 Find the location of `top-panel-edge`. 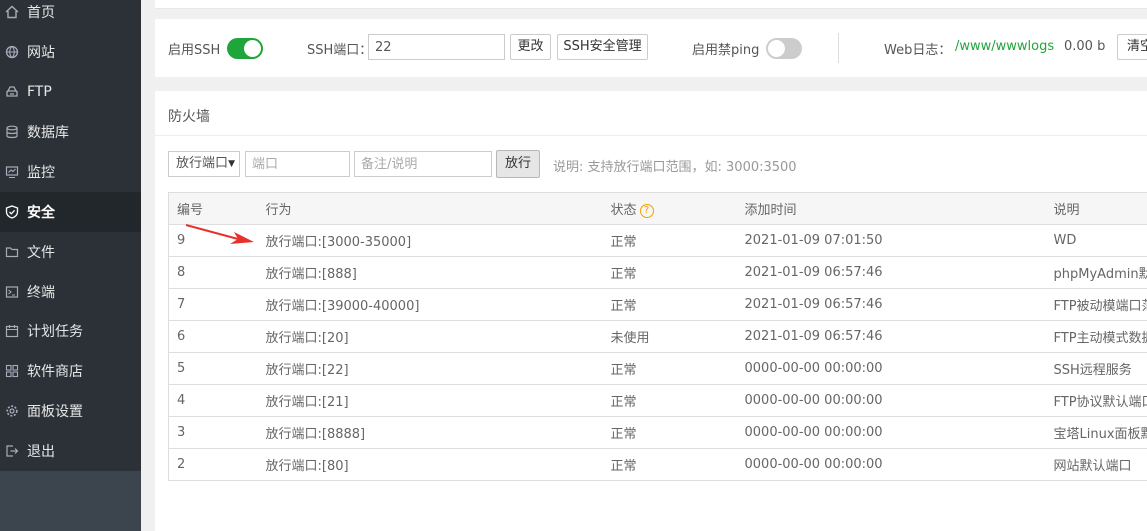

top-panel-edge is located at coordinates (651, 4).